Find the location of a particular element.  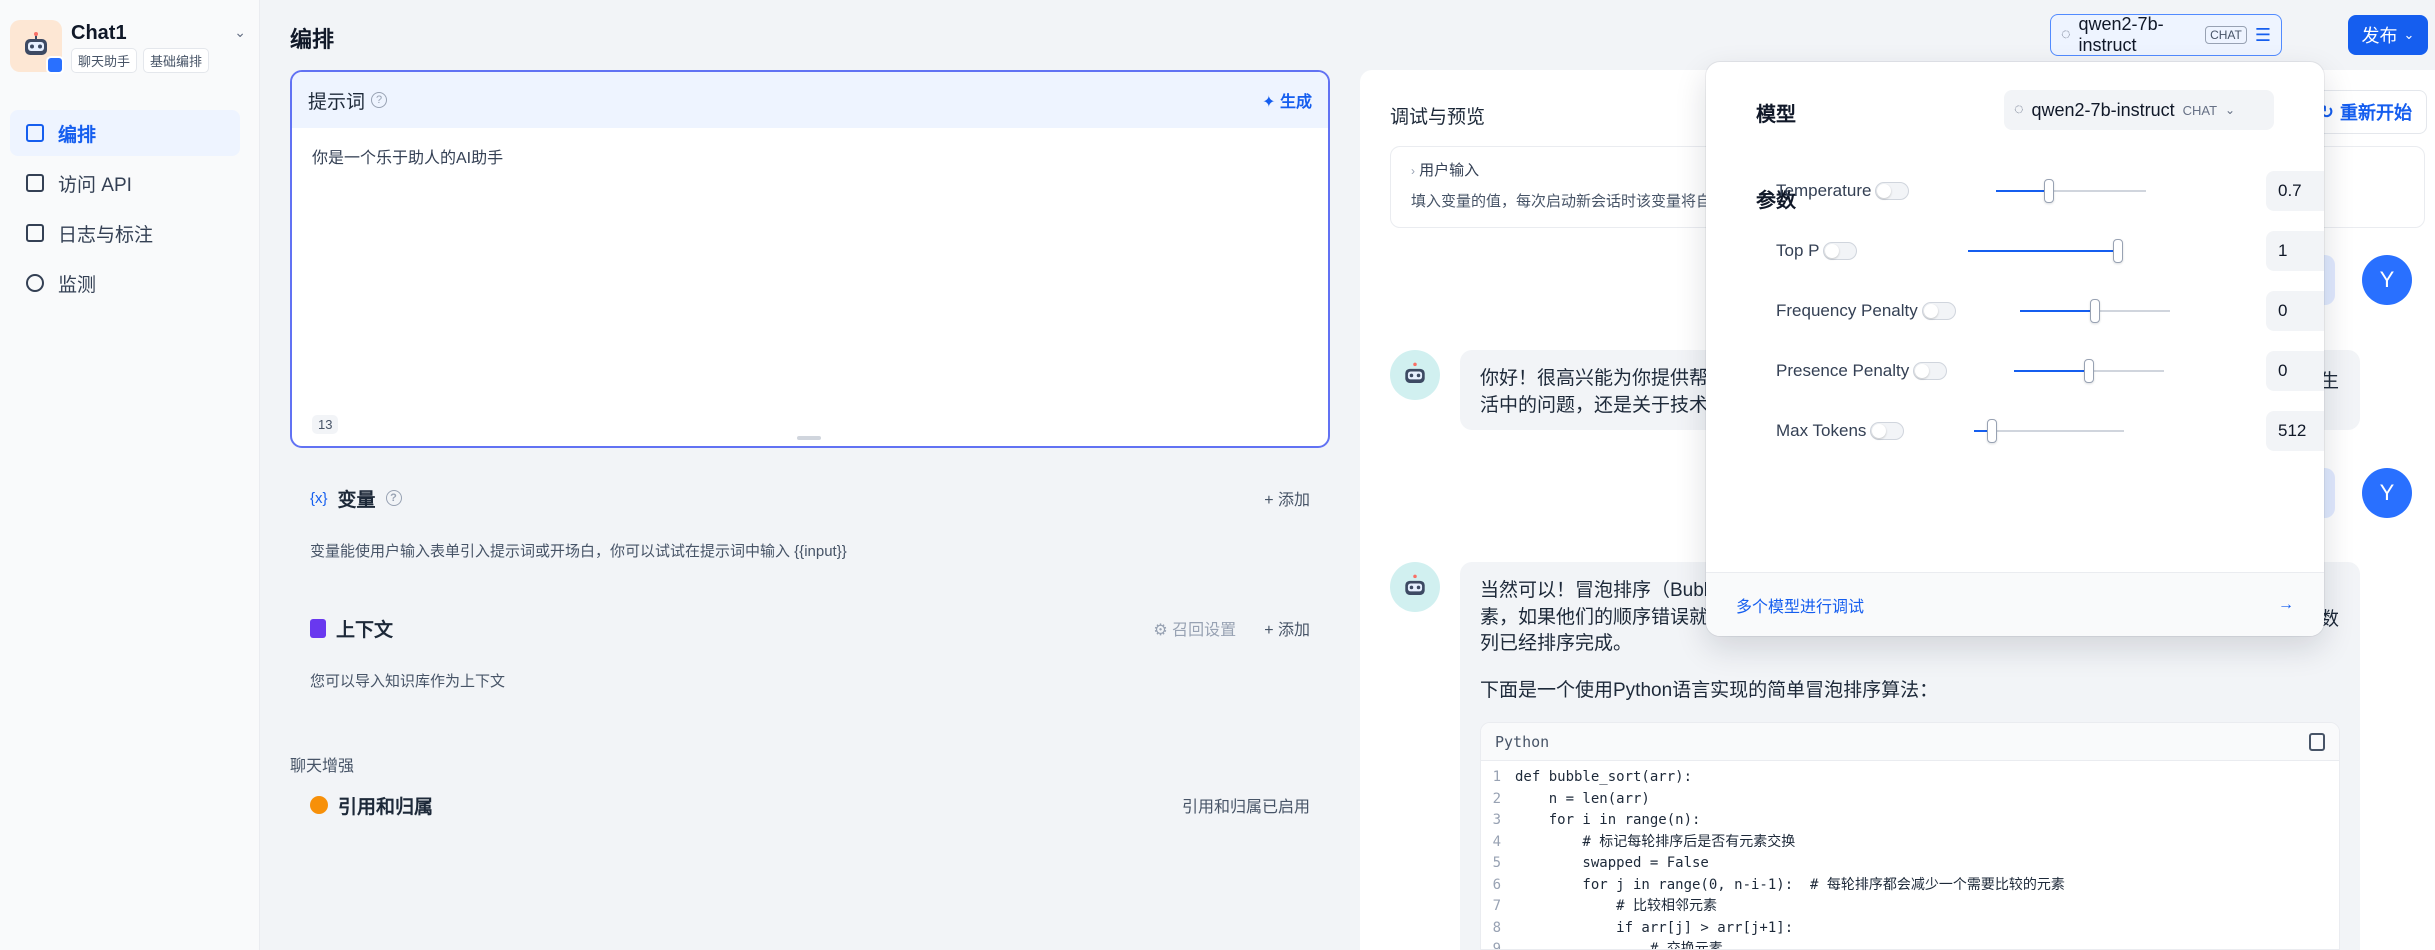

bot-message-line: 下面是一个使用Python语言实现的简单冒泡排序算法： is located at coordinates (1709, 690).